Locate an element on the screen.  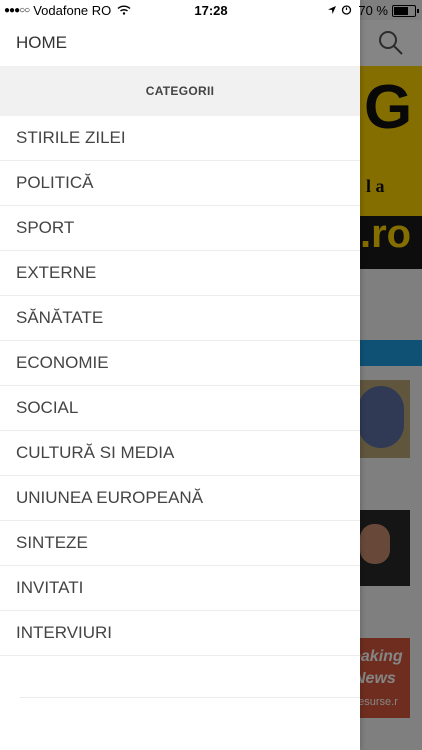
battery-percent: 70 % is located at coordinates (373, 10).